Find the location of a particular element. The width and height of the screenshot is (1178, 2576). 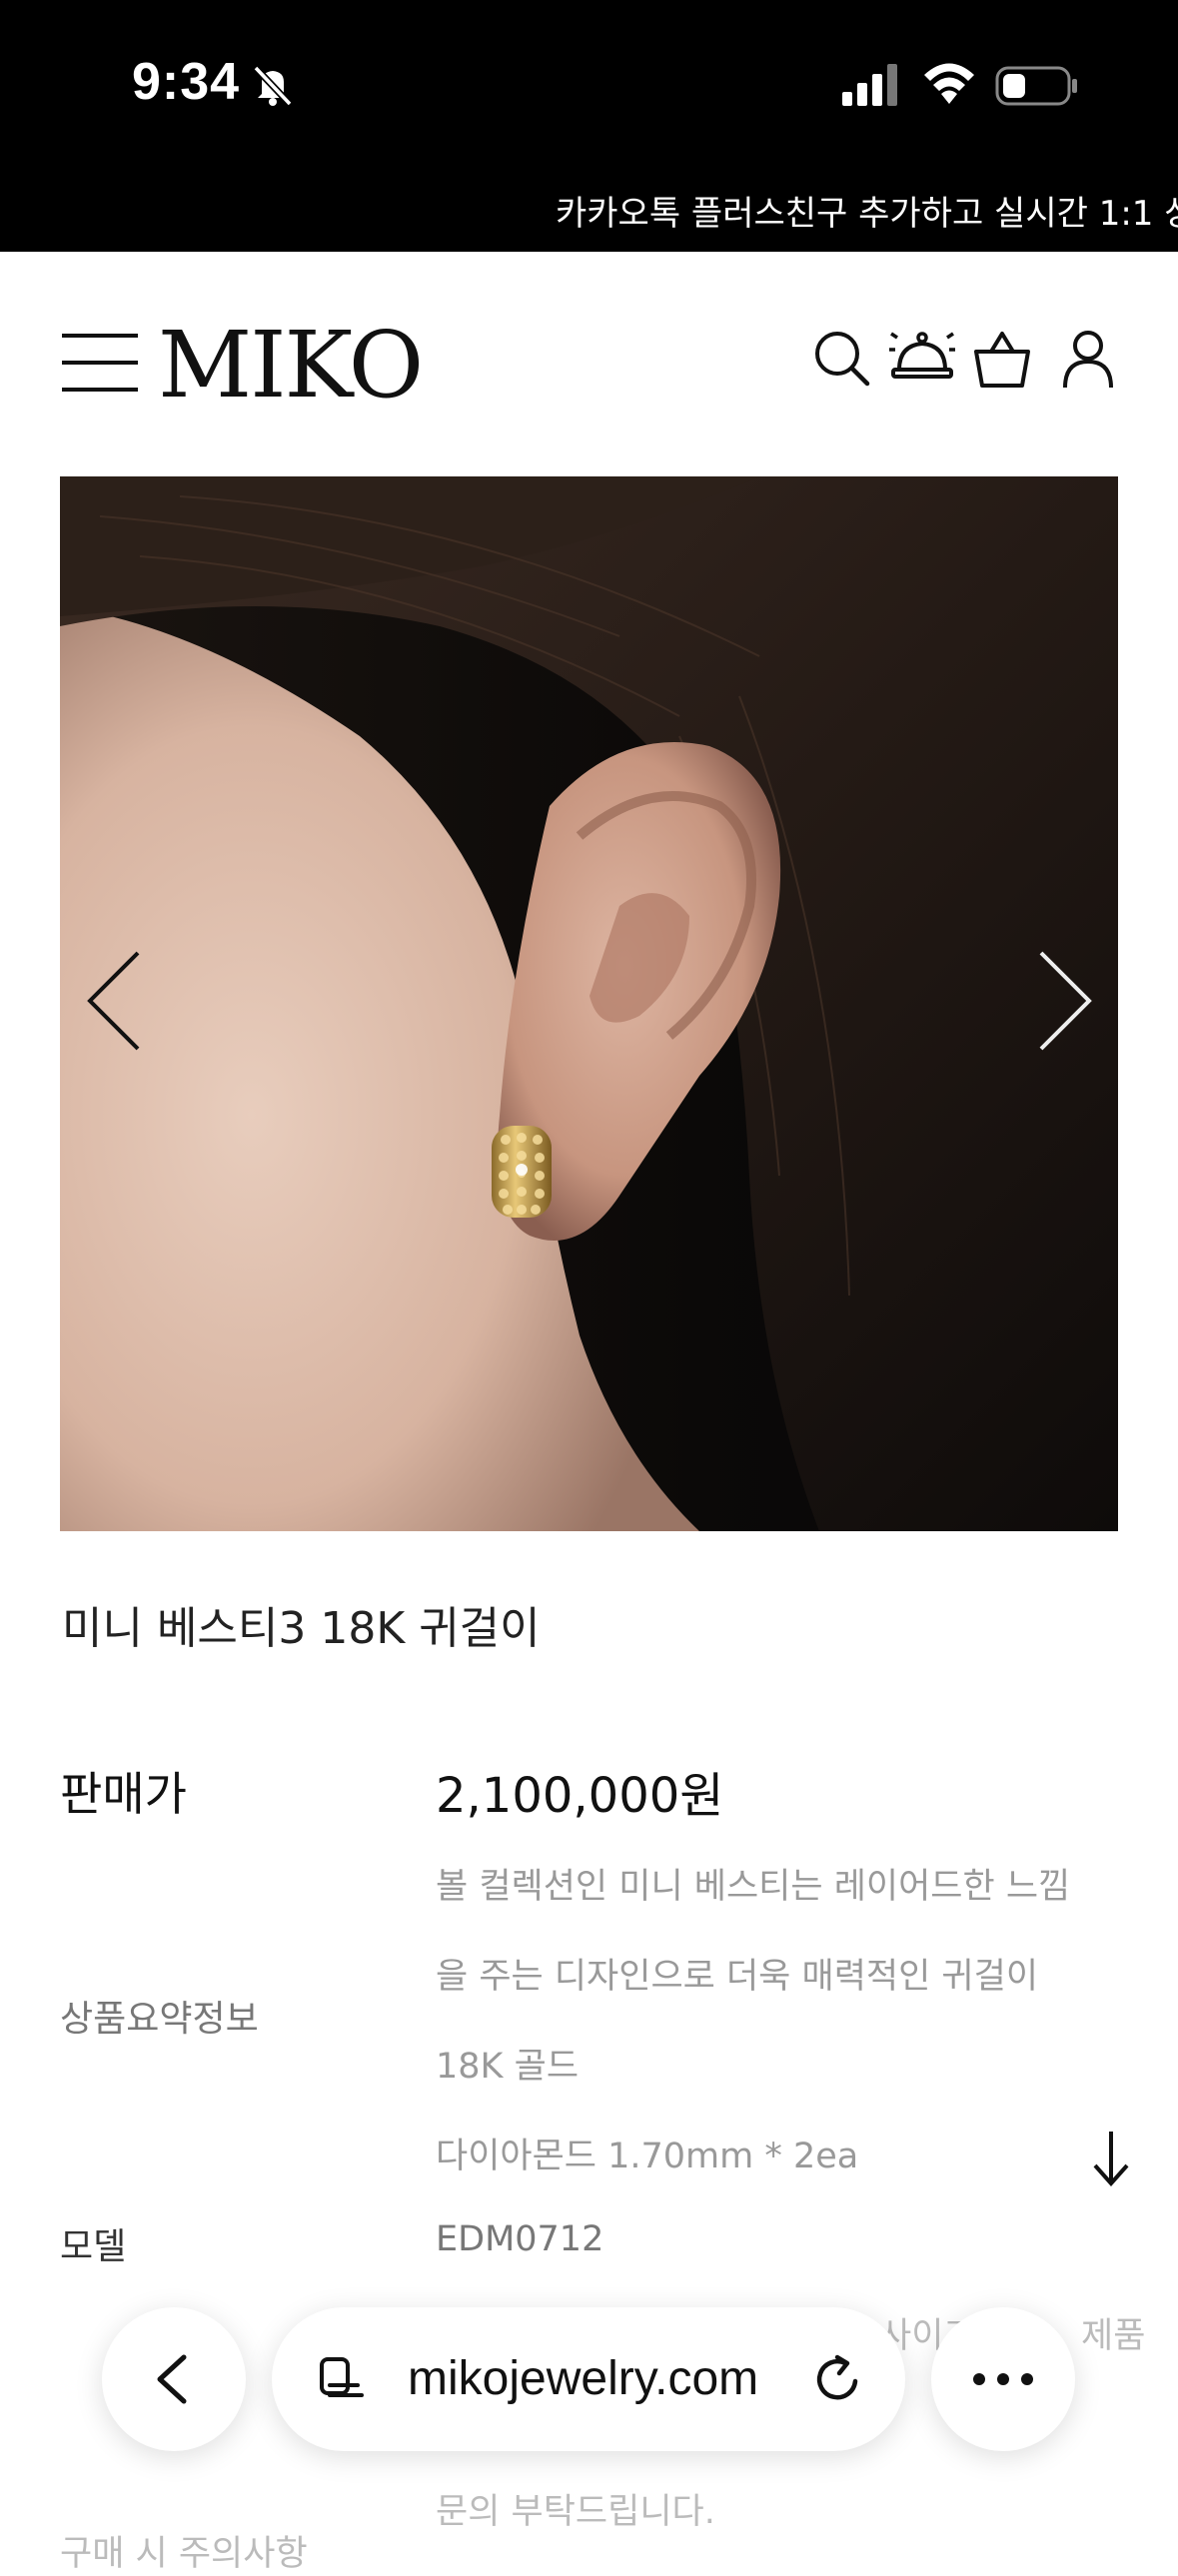

wifi-icon is located at coordinates (949, 84).